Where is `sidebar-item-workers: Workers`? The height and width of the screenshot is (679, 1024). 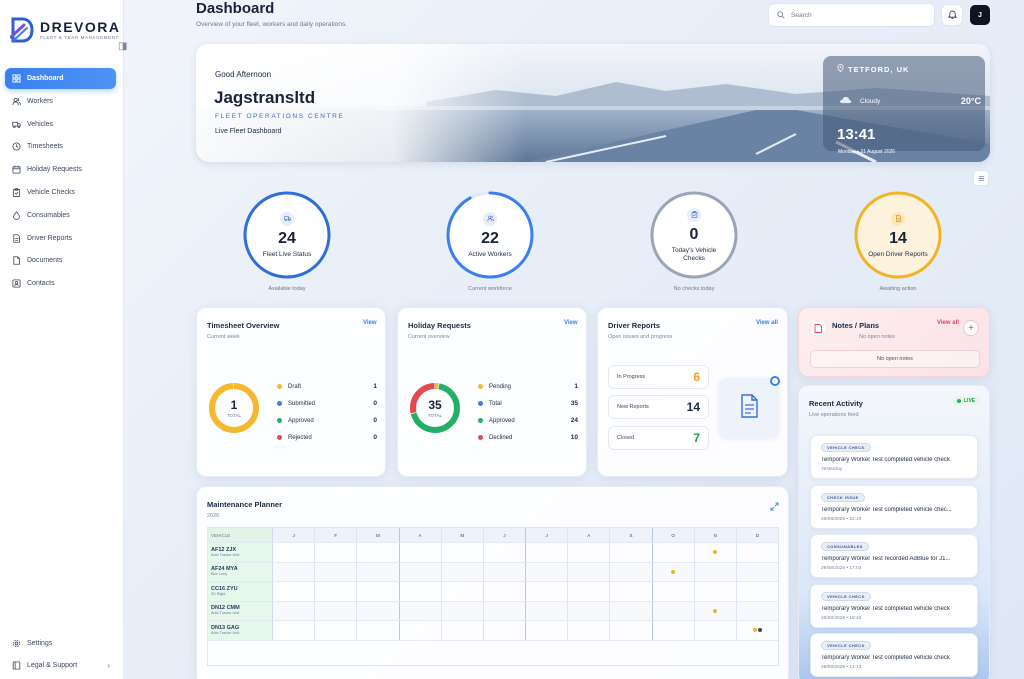 sidebar-item-workers: Workers is located at coordinates (60, 101).